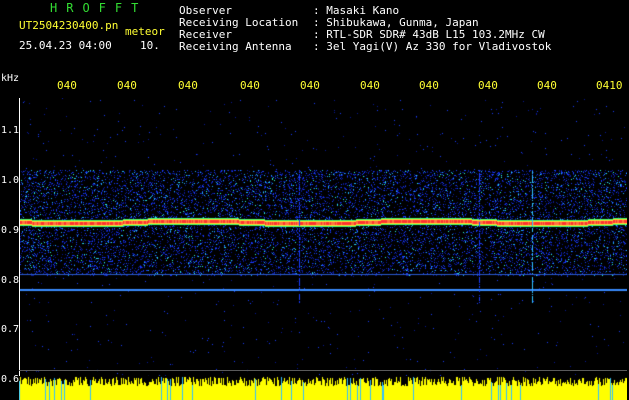 This screenshot has height=400, width=629. I want to click on image-filename: UT2504230400.pn, so click(69, 25).